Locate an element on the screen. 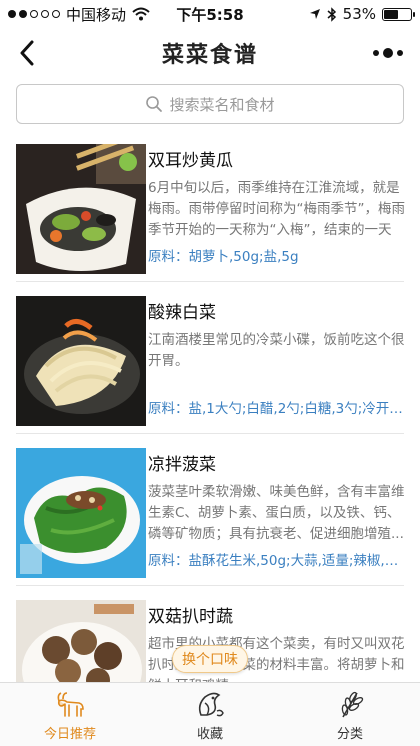 The width and height of the screenshot is (420, 746). bluetooth-icon is located at coordinates (331, 14).